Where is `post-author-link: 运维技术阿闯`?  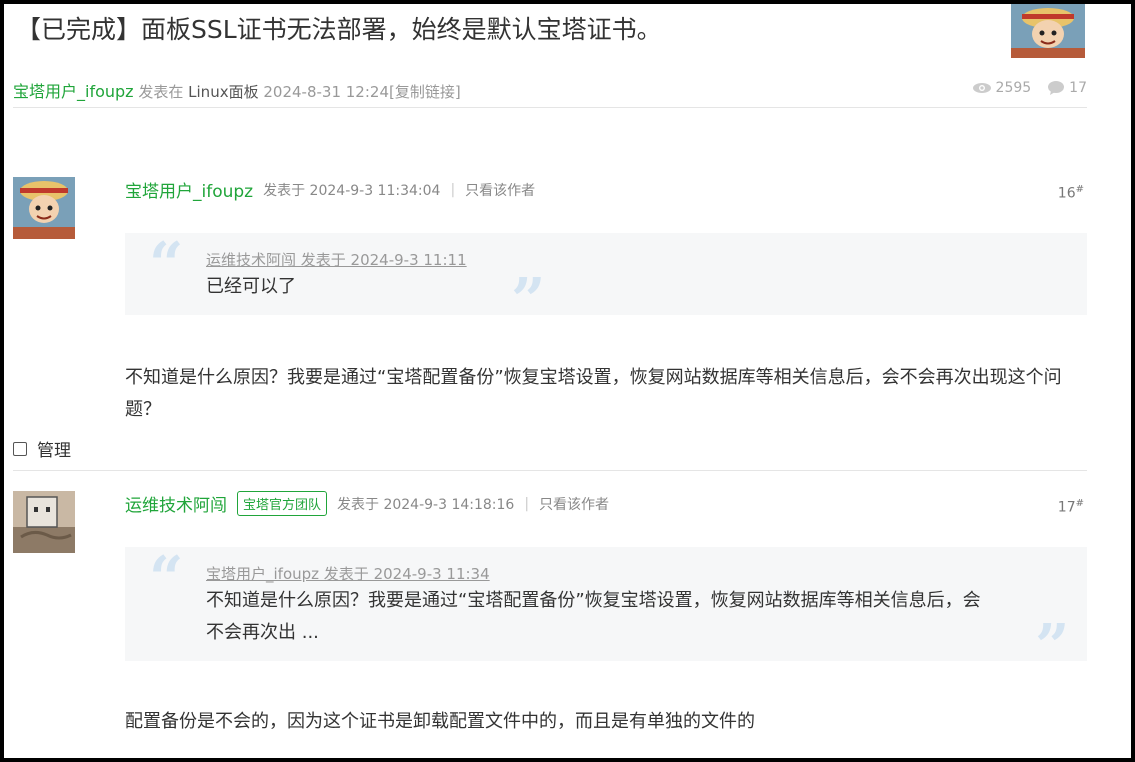 post-author-link: 运维技术阿闯 is located at coordinates (176, 503).